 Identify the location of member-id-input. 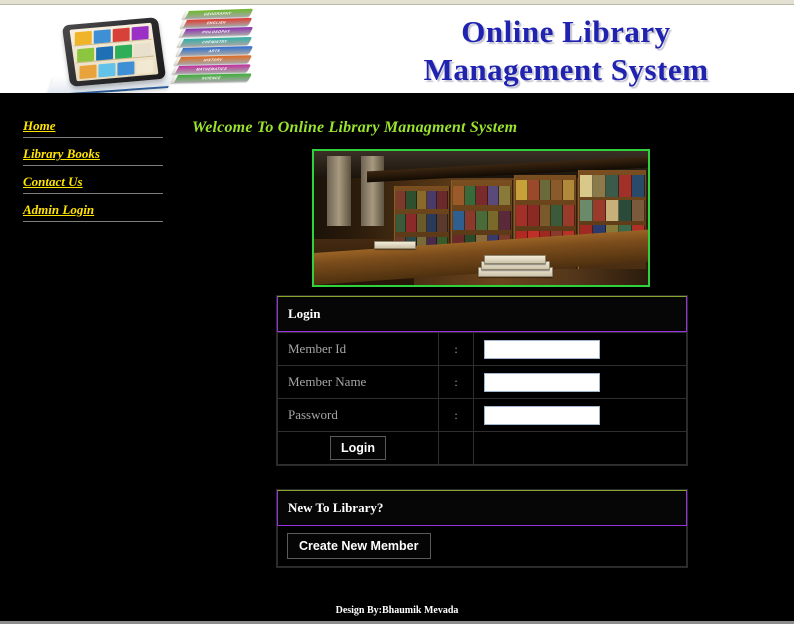
(542, 349).